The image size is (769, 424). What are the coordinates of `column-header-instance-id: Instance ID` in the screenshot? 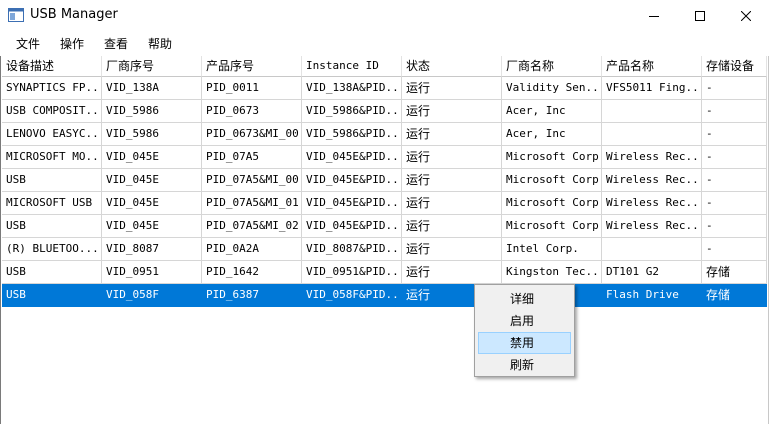 It's located at (352, 66).